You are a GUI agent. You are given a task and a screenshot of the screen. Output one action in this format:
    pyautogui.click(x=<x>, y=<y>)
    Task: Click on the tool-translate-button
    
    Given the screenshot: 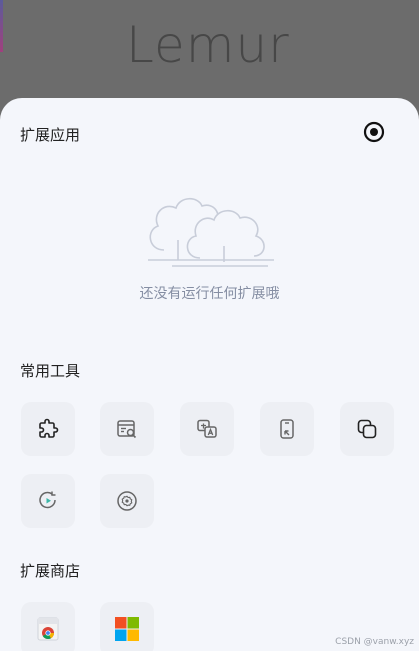 What is the action you would take?
    pyautogui.click(x=207, y=429)
    